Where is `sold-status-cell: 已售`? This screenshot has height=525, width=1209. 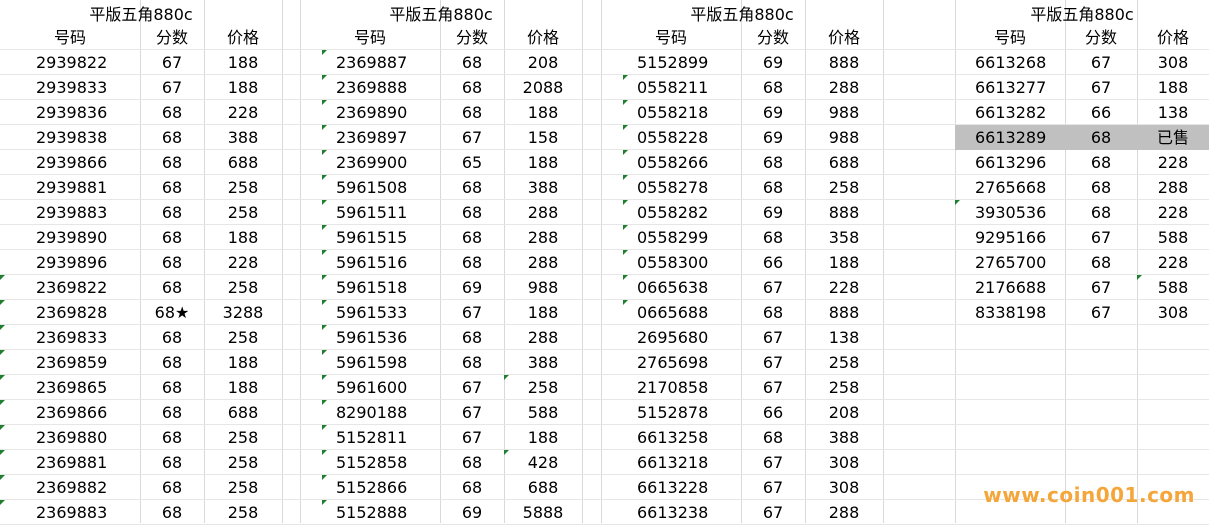
sold-status-cell: 已售 is located at coordinates (1173, 137).